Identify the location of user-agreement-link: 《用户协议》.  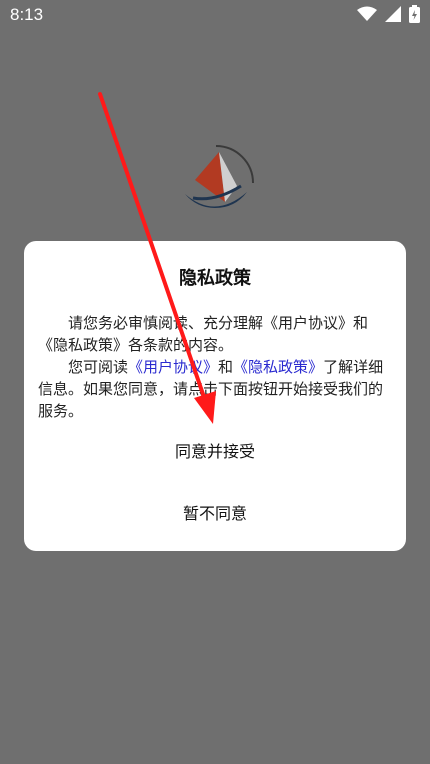
(173, 367).